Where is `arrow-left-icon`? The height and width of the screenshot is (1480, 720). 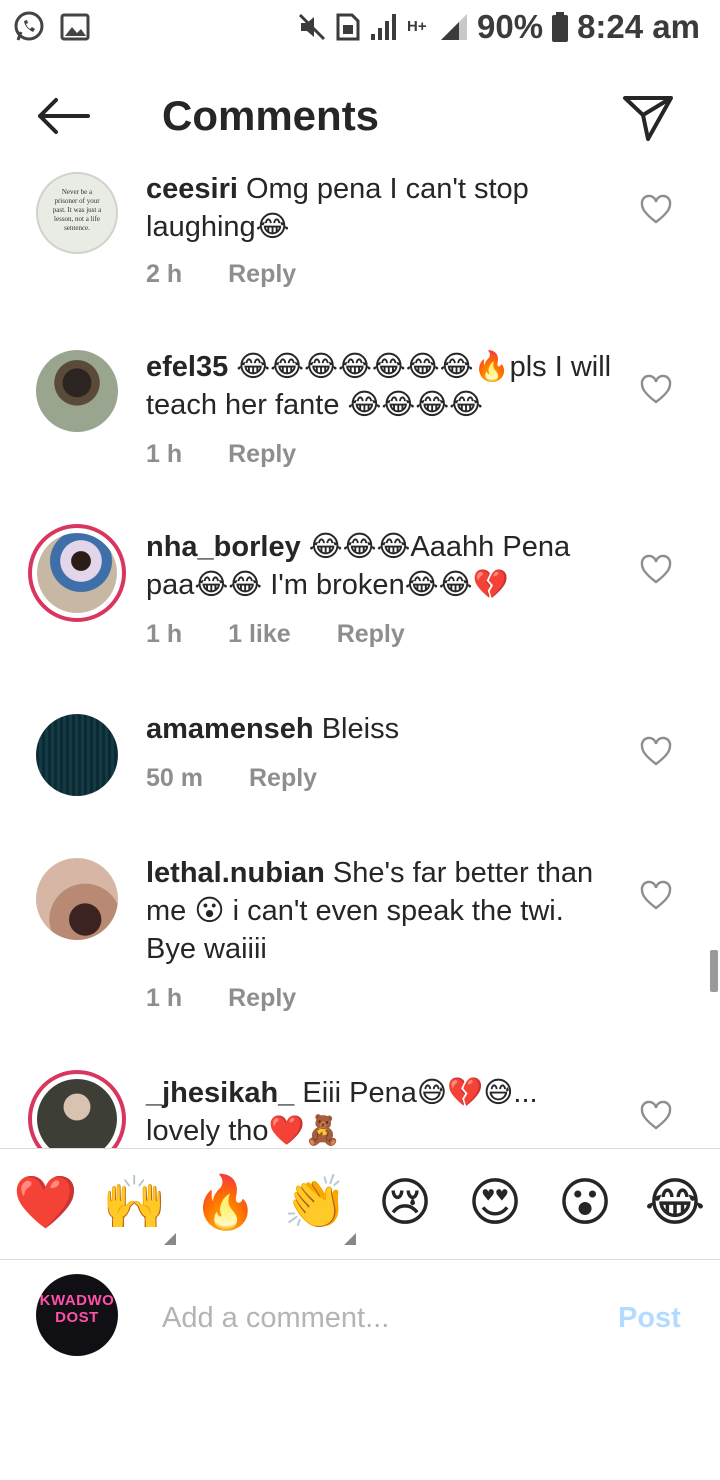
arrow-left-icon is located at coordinates (62, 116).